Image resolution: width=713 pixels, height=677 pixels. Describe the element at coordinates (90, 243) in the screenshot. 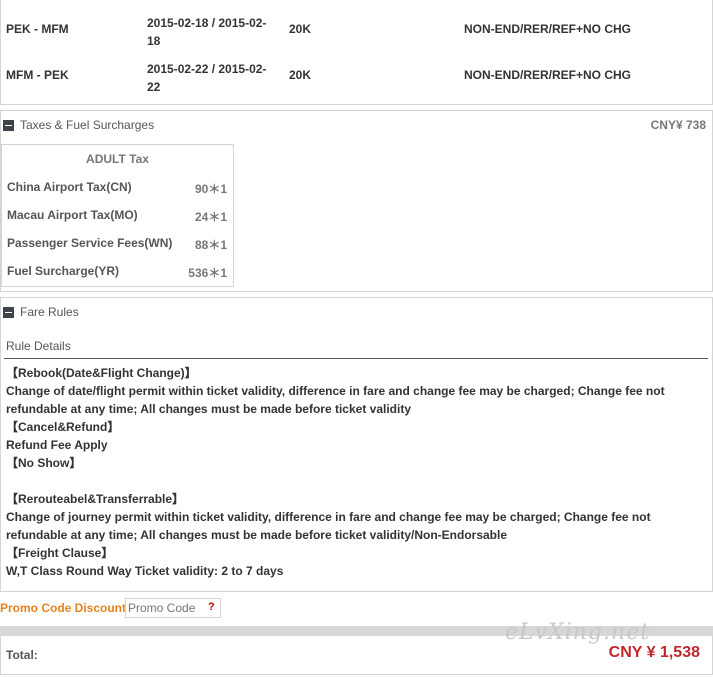

I see `tax-name: Passenger Service Fees(WN)` at that location.